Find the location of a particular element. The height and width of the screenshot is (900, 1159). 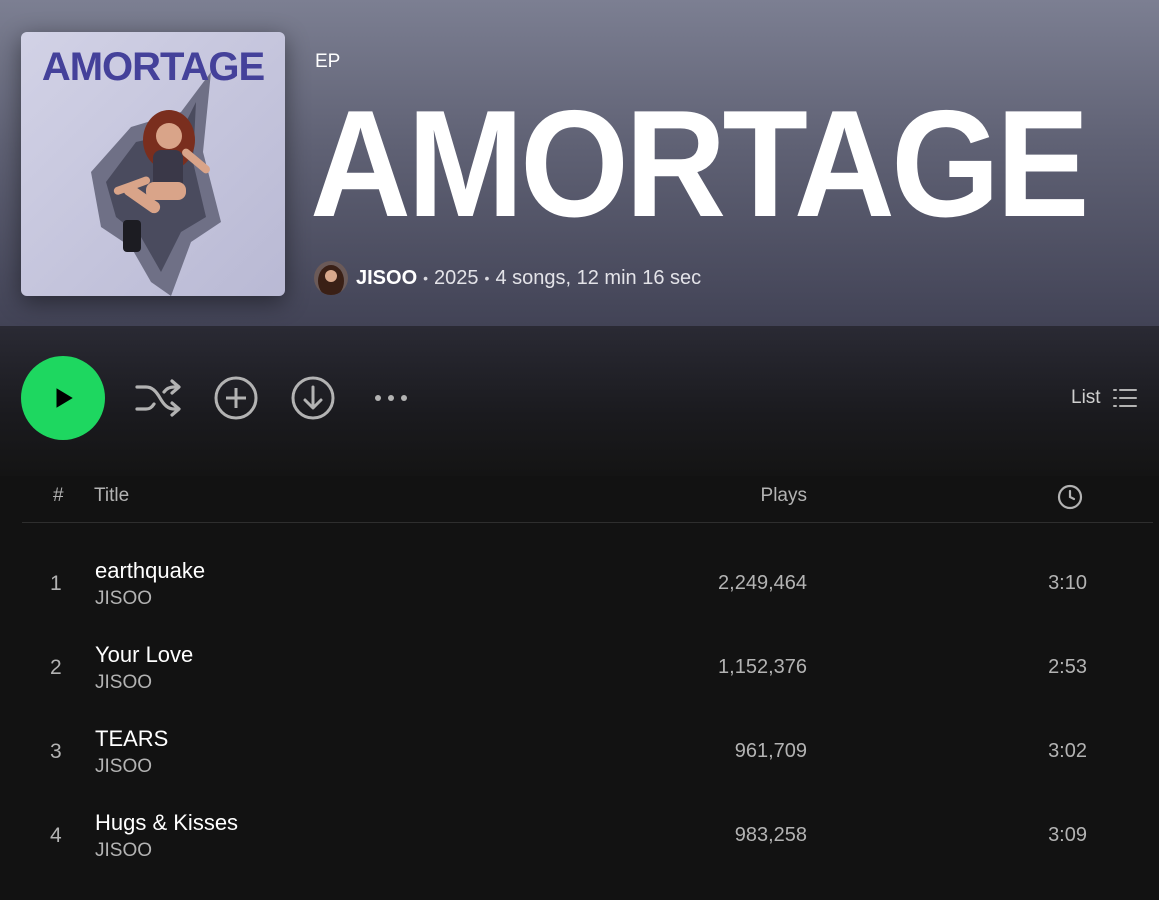

more-options-button is located at coordinates (391, 398).